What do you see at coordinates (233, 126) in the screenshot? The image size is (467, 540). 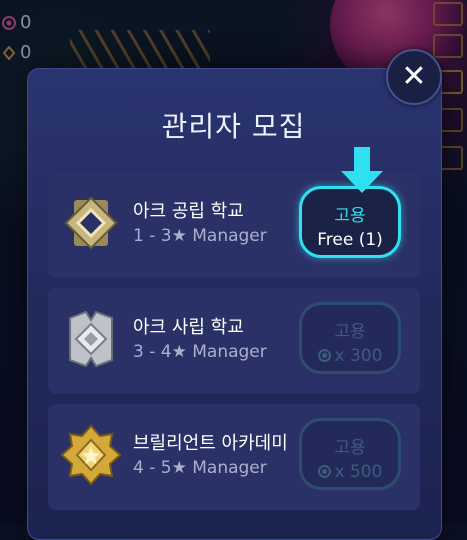 I see `dialog-title: 관리자 모집` at bounding box center [233, 126].